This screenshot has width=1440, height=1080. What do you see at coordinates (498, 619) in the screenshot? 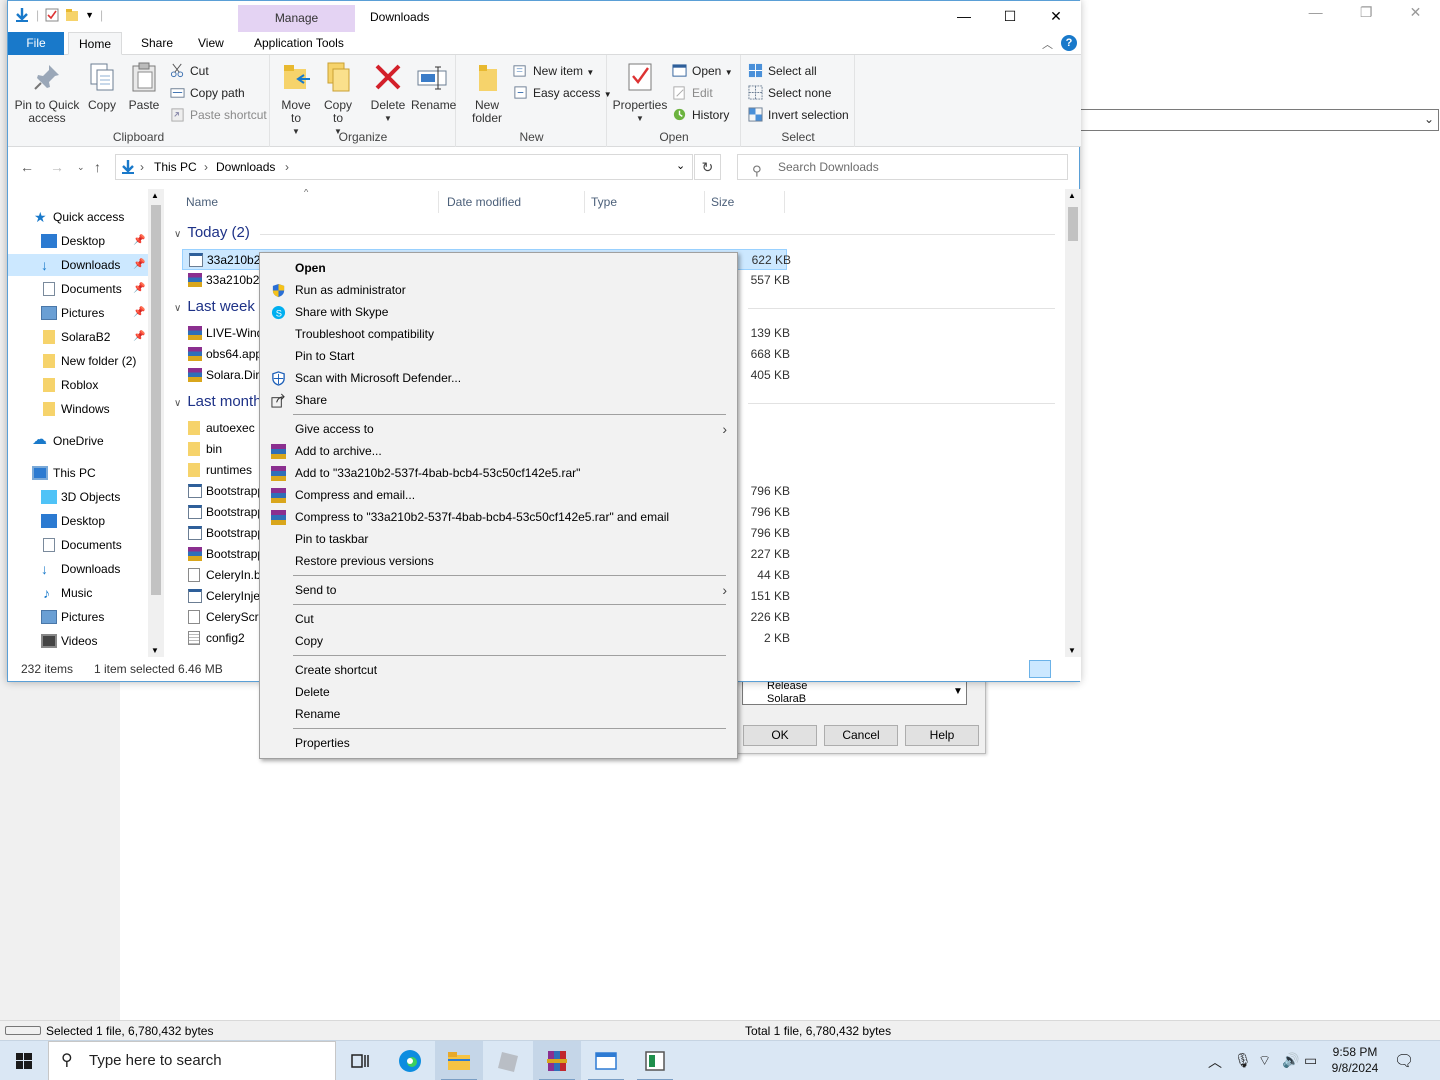
I see `menu-item-cut: Cut` at bounding box center [498, 619].